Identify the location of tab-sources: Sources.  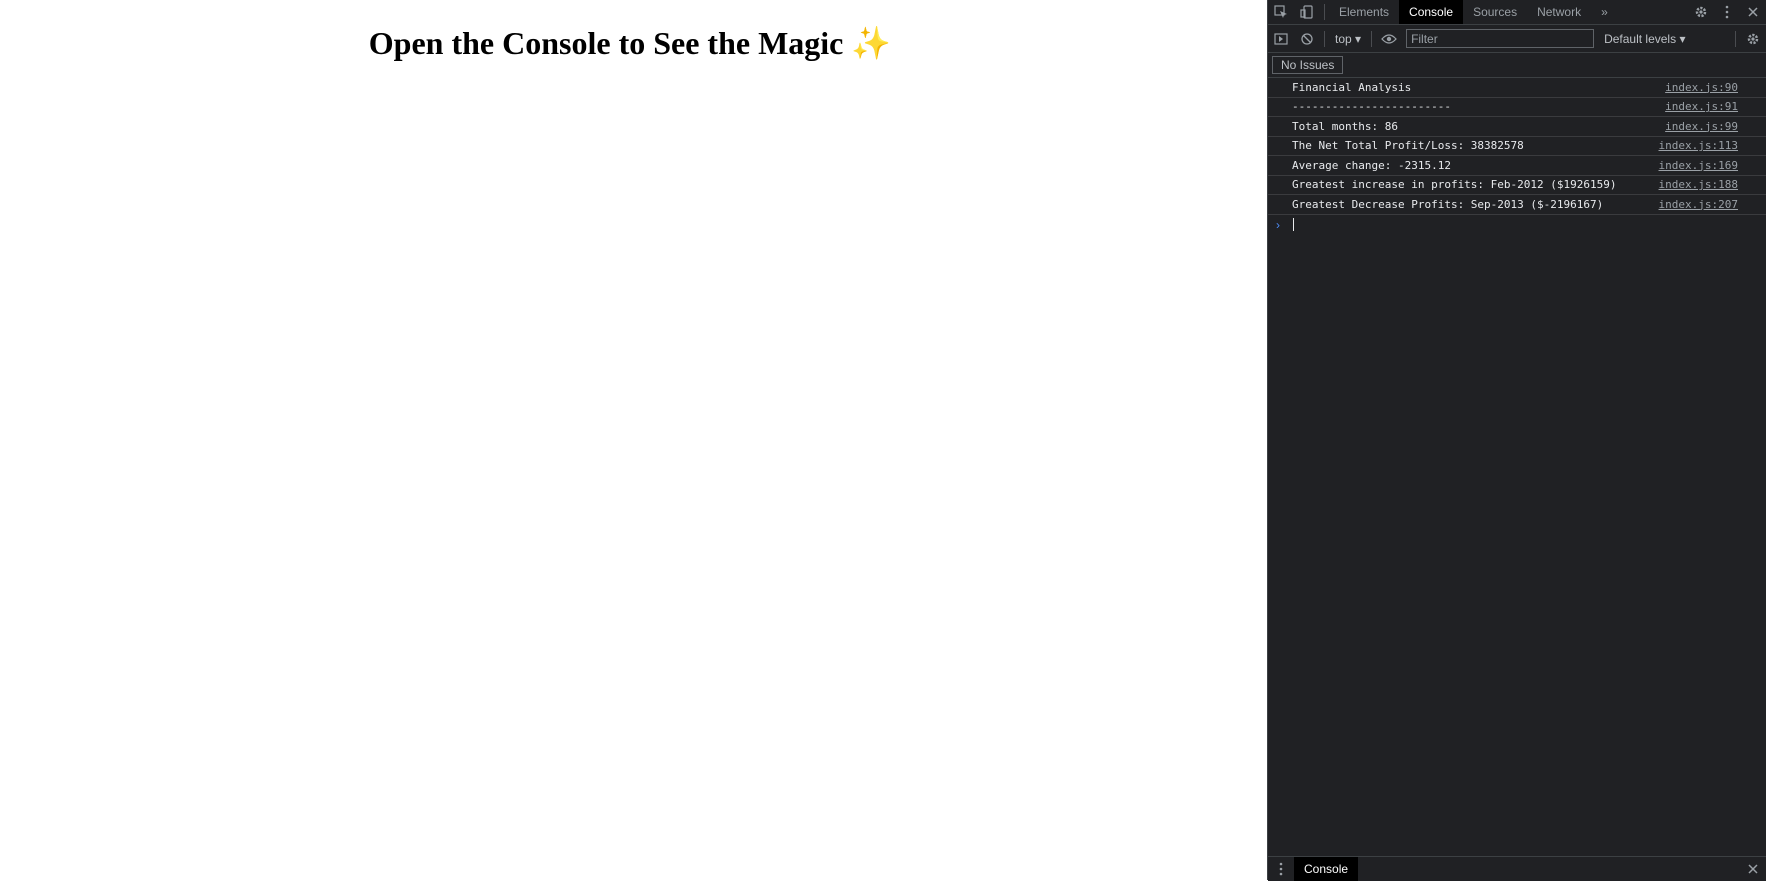
(1495, 12).